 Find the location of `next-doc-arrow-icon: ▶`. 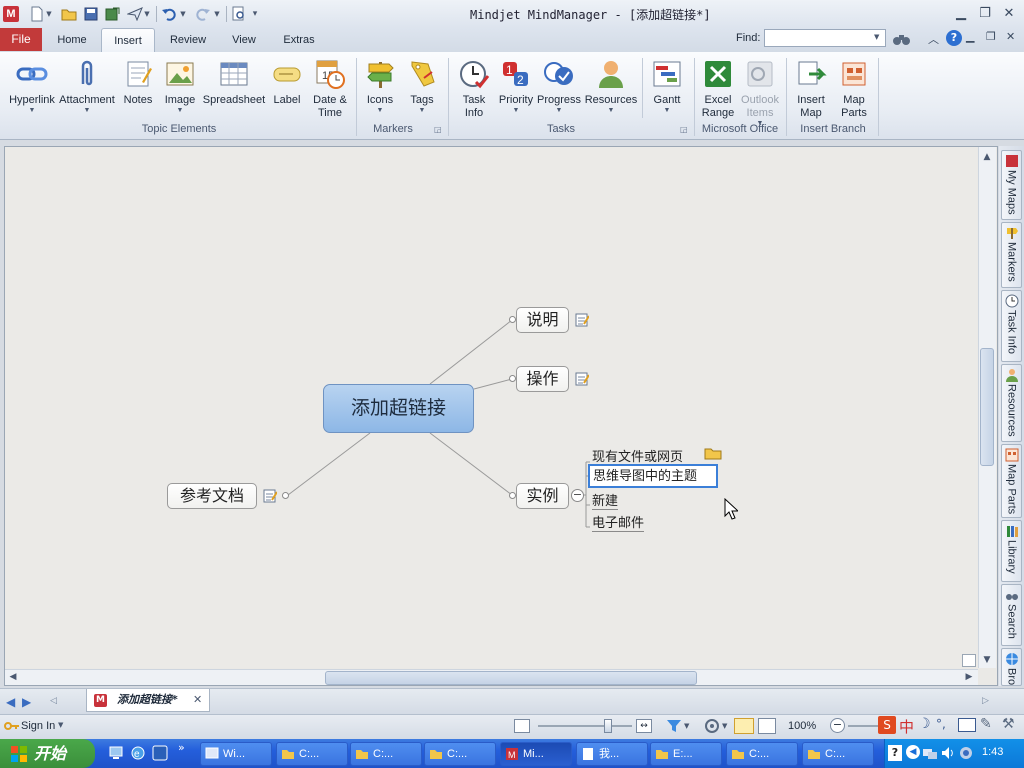

next-doc-arrow-icon: ▶ is located at coordinates (26, 702).